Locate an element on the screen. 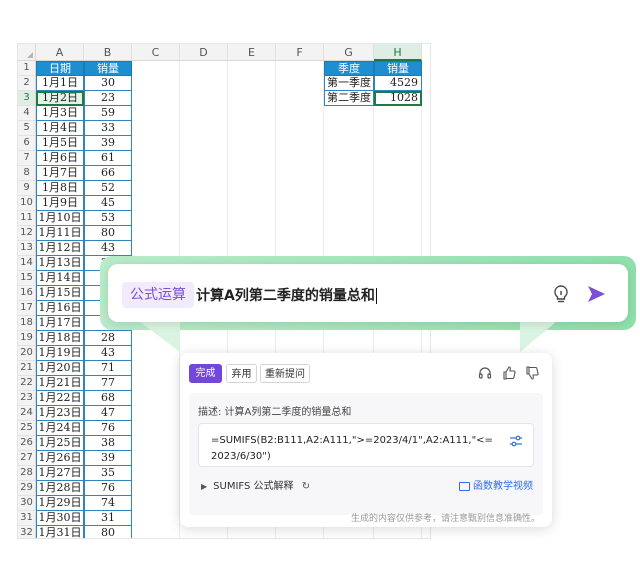  row-header-23: 23 is located at coordinates (27, 398).